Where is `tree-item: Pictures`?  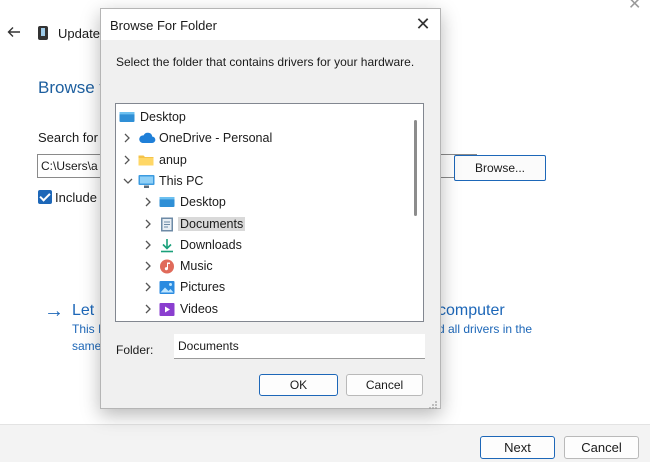 tree-item: Pictures is located at coordinates (262, 287).